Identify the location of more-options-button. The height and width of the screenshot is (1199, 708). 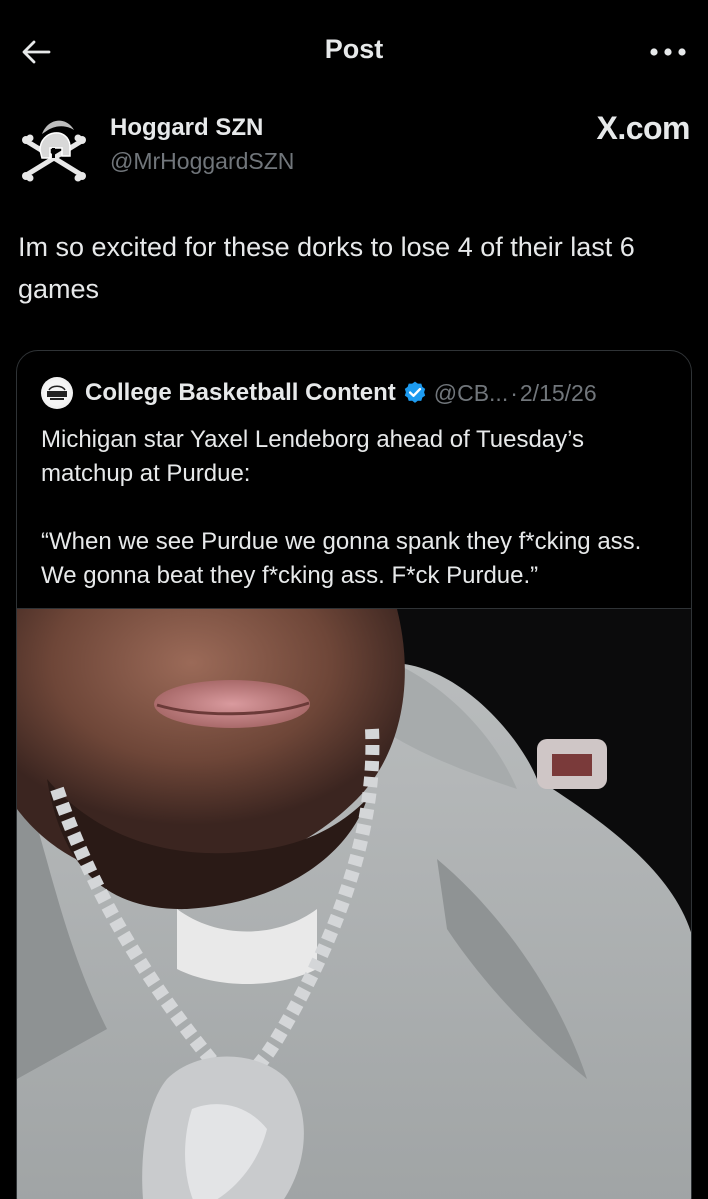
(668, 52).